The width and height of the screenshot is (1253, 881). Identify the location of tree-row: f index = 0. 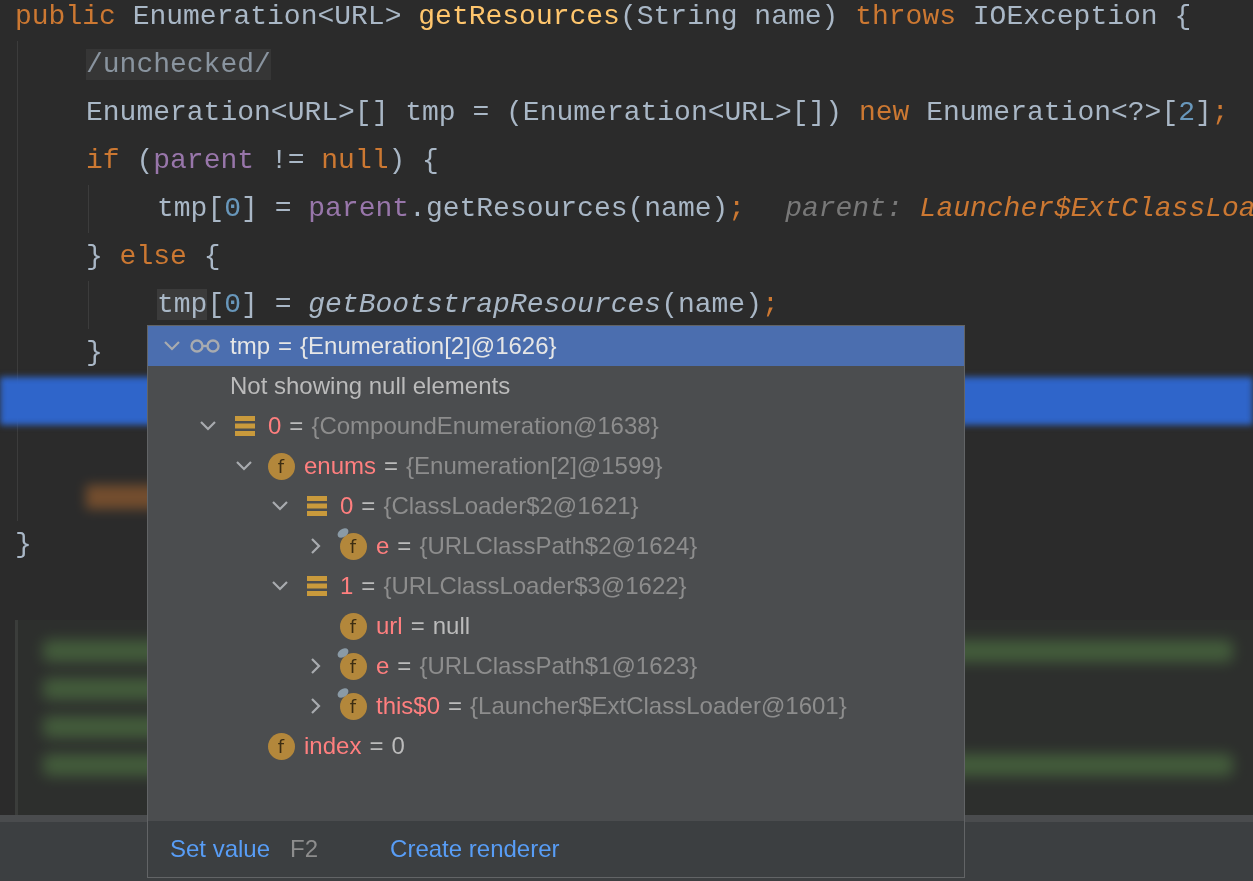
(556, 746).